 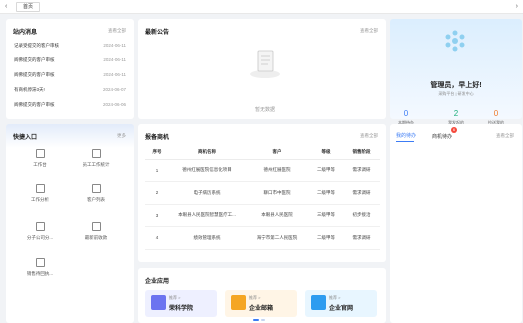 What do you see at coordinates (96, 153) in the screenshot?
I see `employee-stats-icon` at bounding box center [96, 153].